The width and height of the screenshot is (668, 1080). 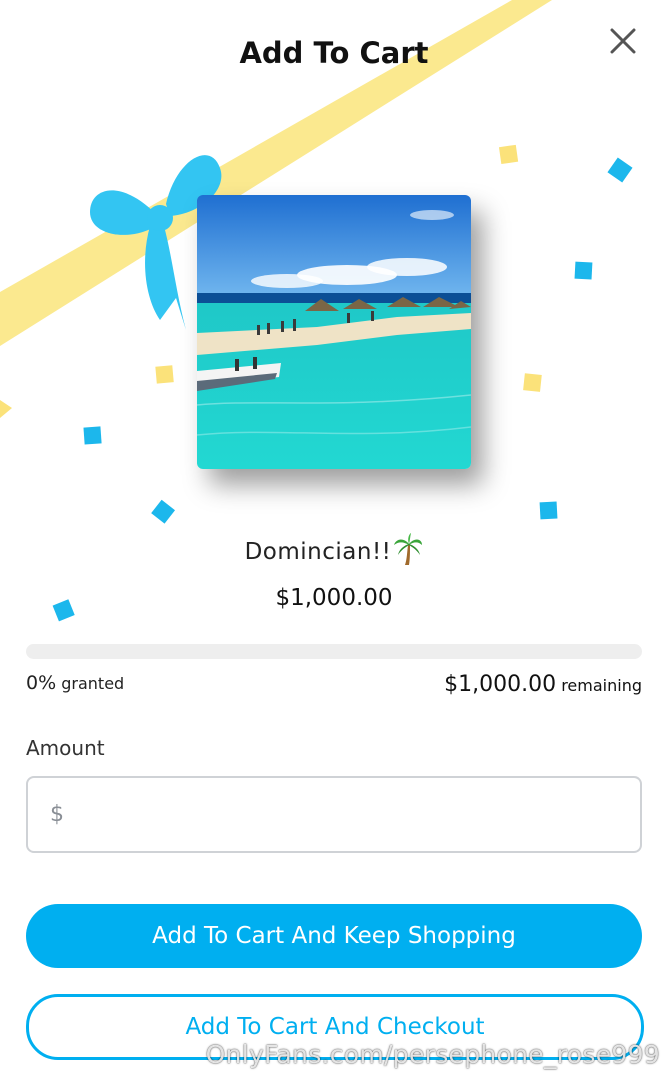 I want to click on watermark-text: OnlyFans.com/persephone_rose999, so click(x=432, y=1054).